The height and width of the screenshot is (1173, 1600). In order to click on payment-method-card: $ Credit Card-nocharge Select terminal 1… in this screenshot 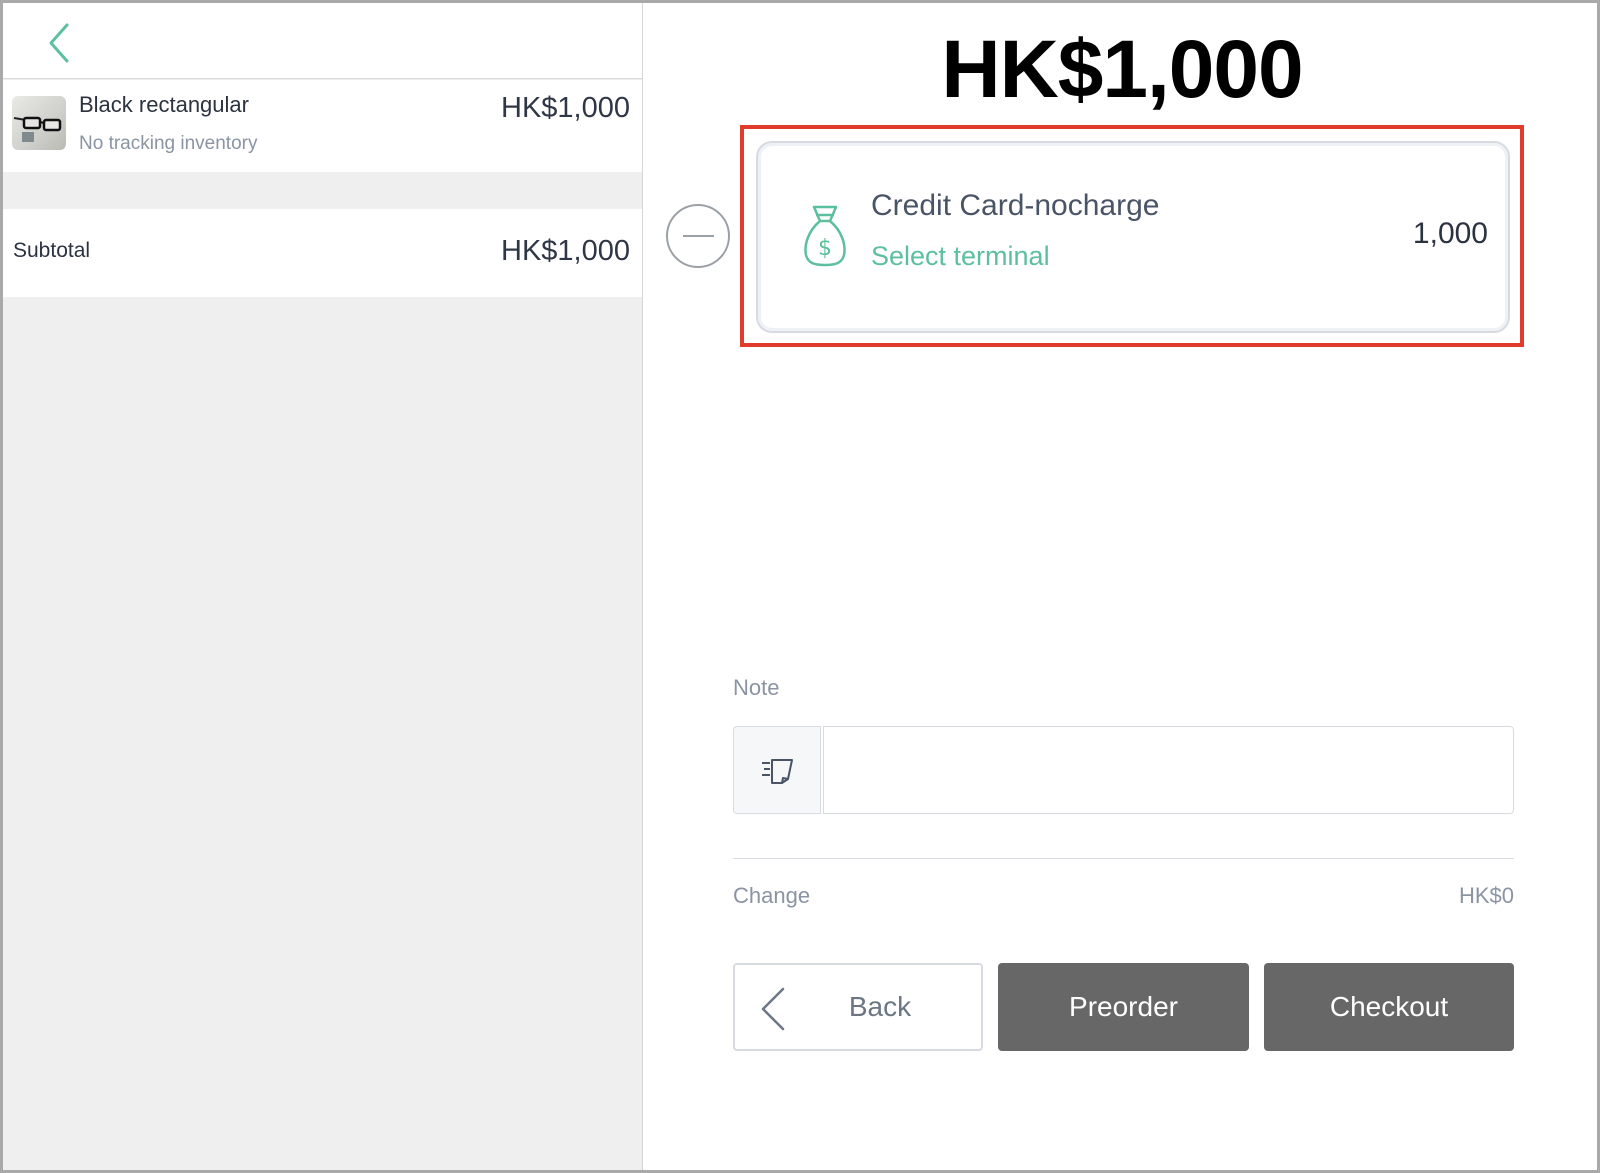, I will do `click(1133, 237)`.